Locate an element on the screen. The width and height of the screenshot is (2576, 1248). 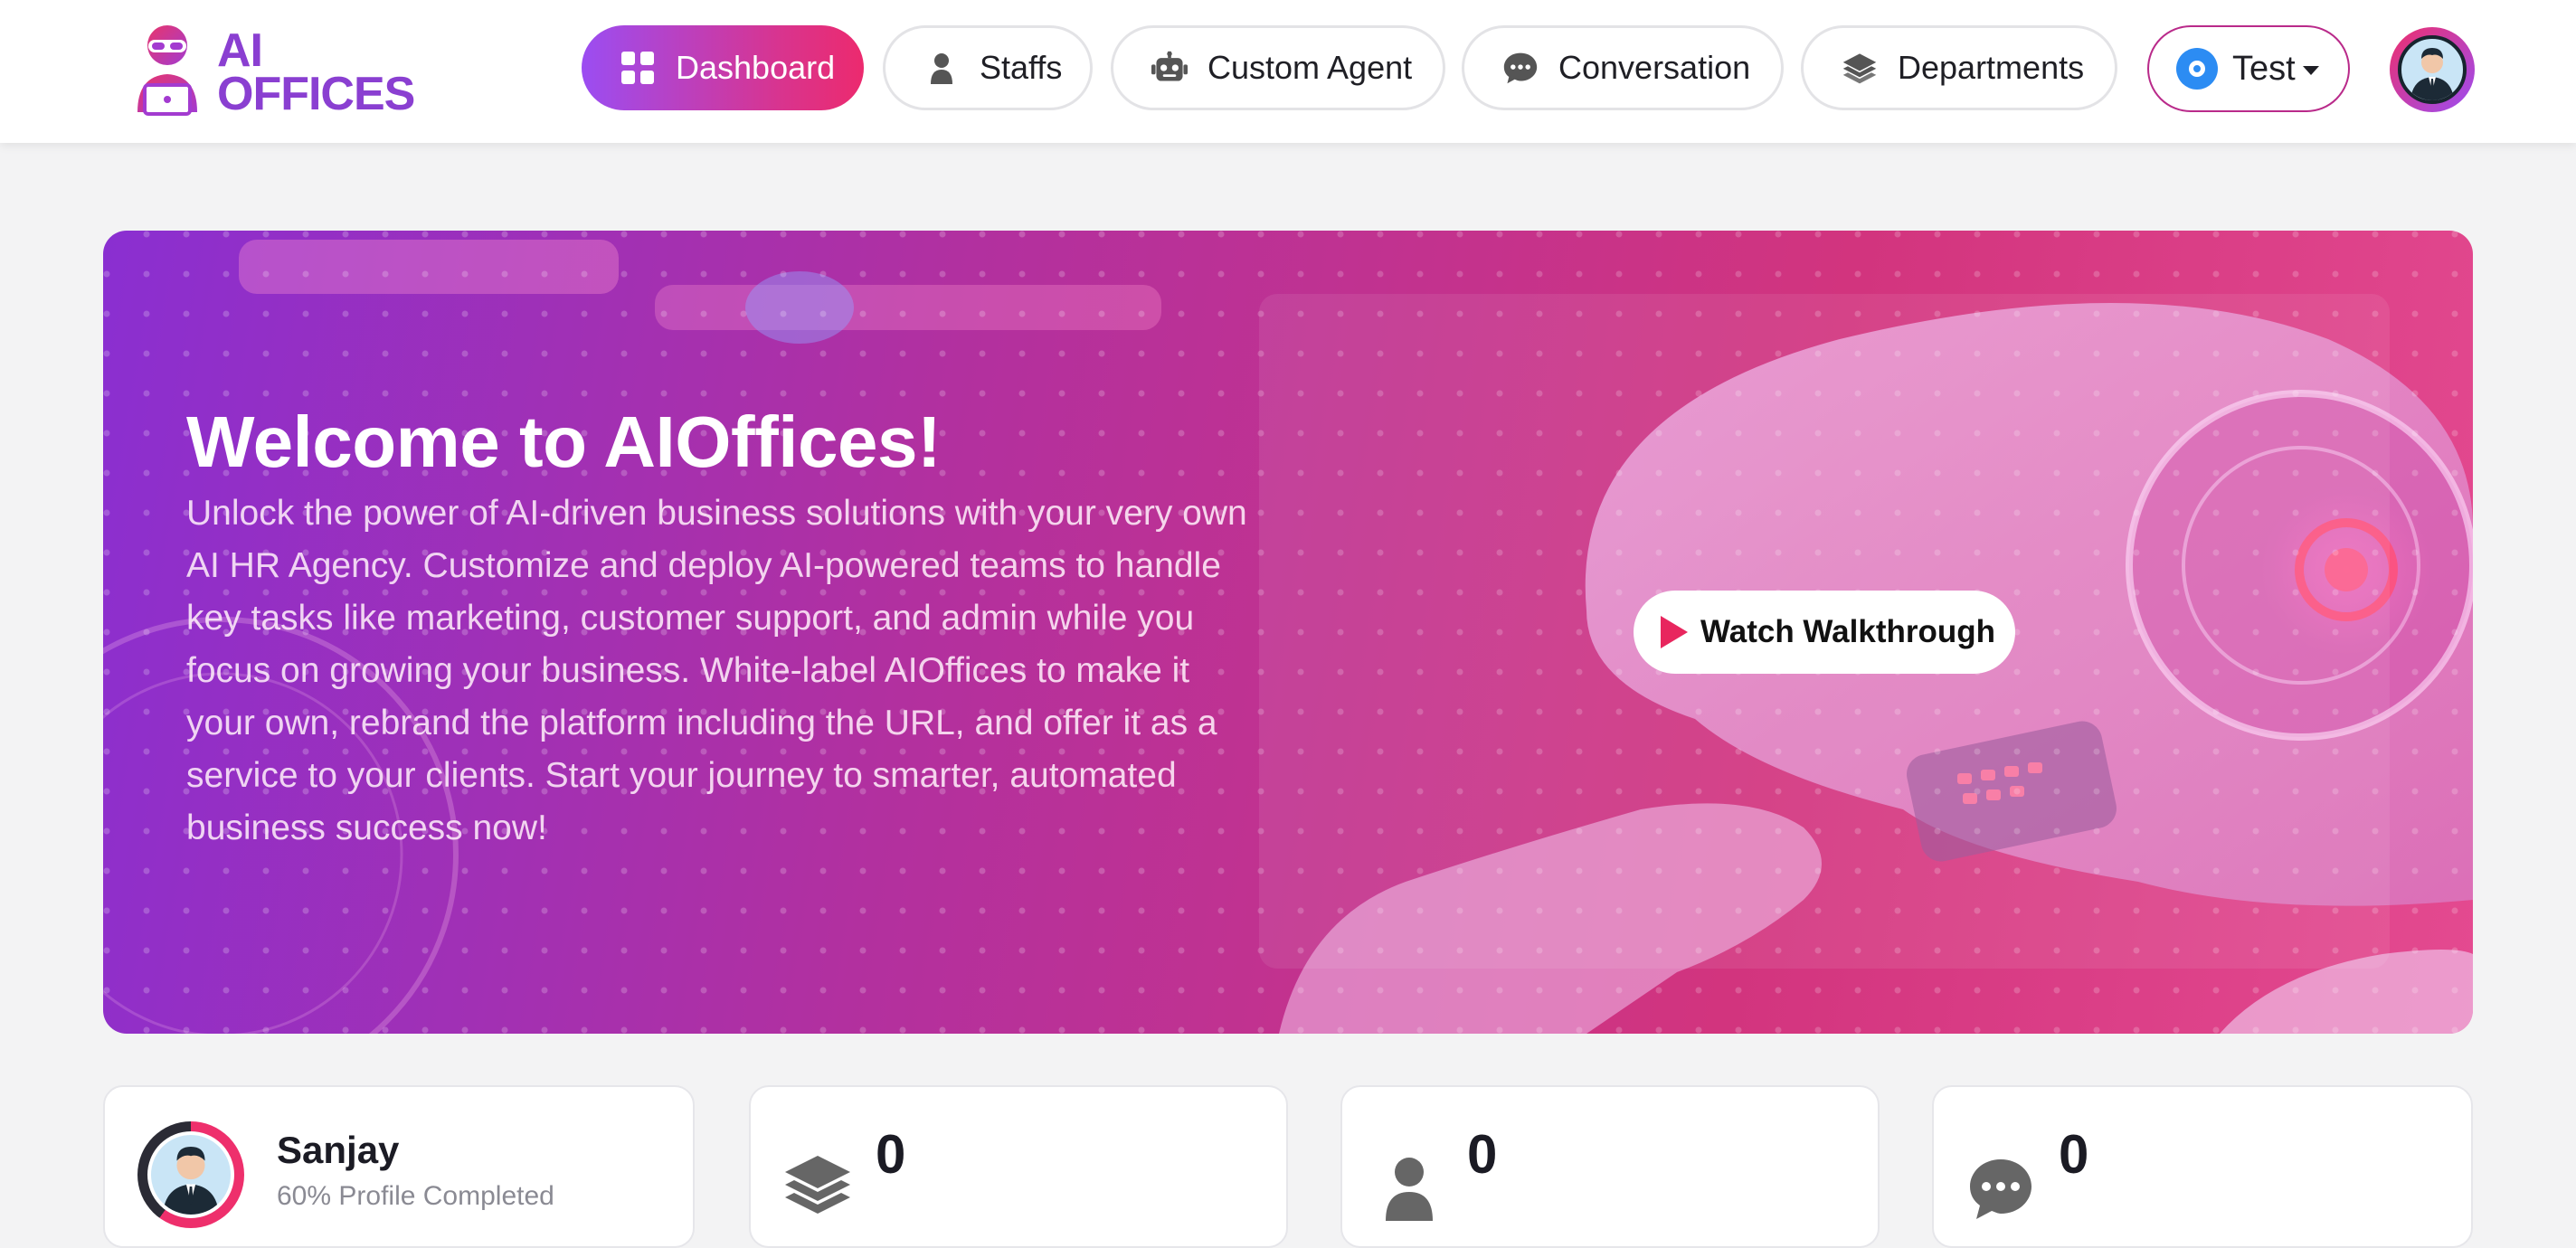
watch-walkthrough-label: Watch Walkthrough is located at coordinates (1847, 631).